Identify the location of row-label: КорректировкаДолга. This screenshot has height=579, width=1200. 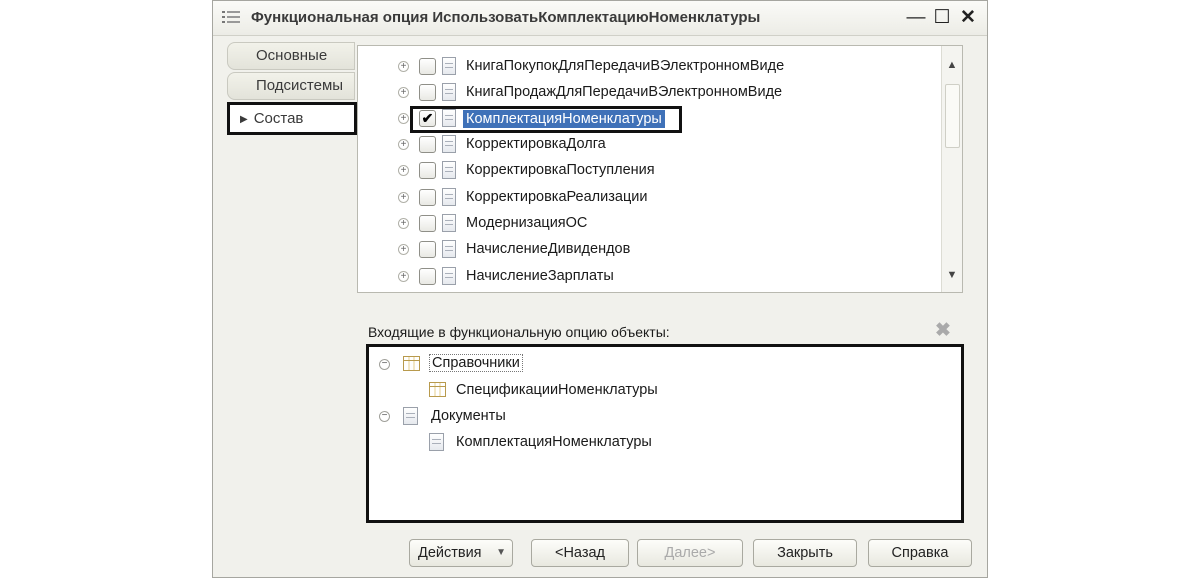
(536, 144).